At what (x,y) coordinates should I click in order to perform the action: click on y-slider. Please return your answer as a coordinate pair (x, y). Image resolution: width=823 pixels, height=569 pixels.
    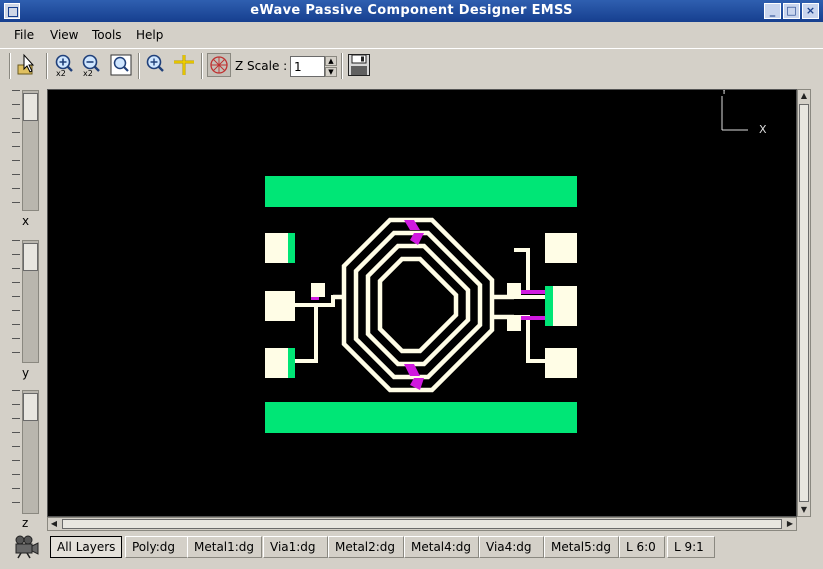
    Looking at the image, I should click on (27, 301).